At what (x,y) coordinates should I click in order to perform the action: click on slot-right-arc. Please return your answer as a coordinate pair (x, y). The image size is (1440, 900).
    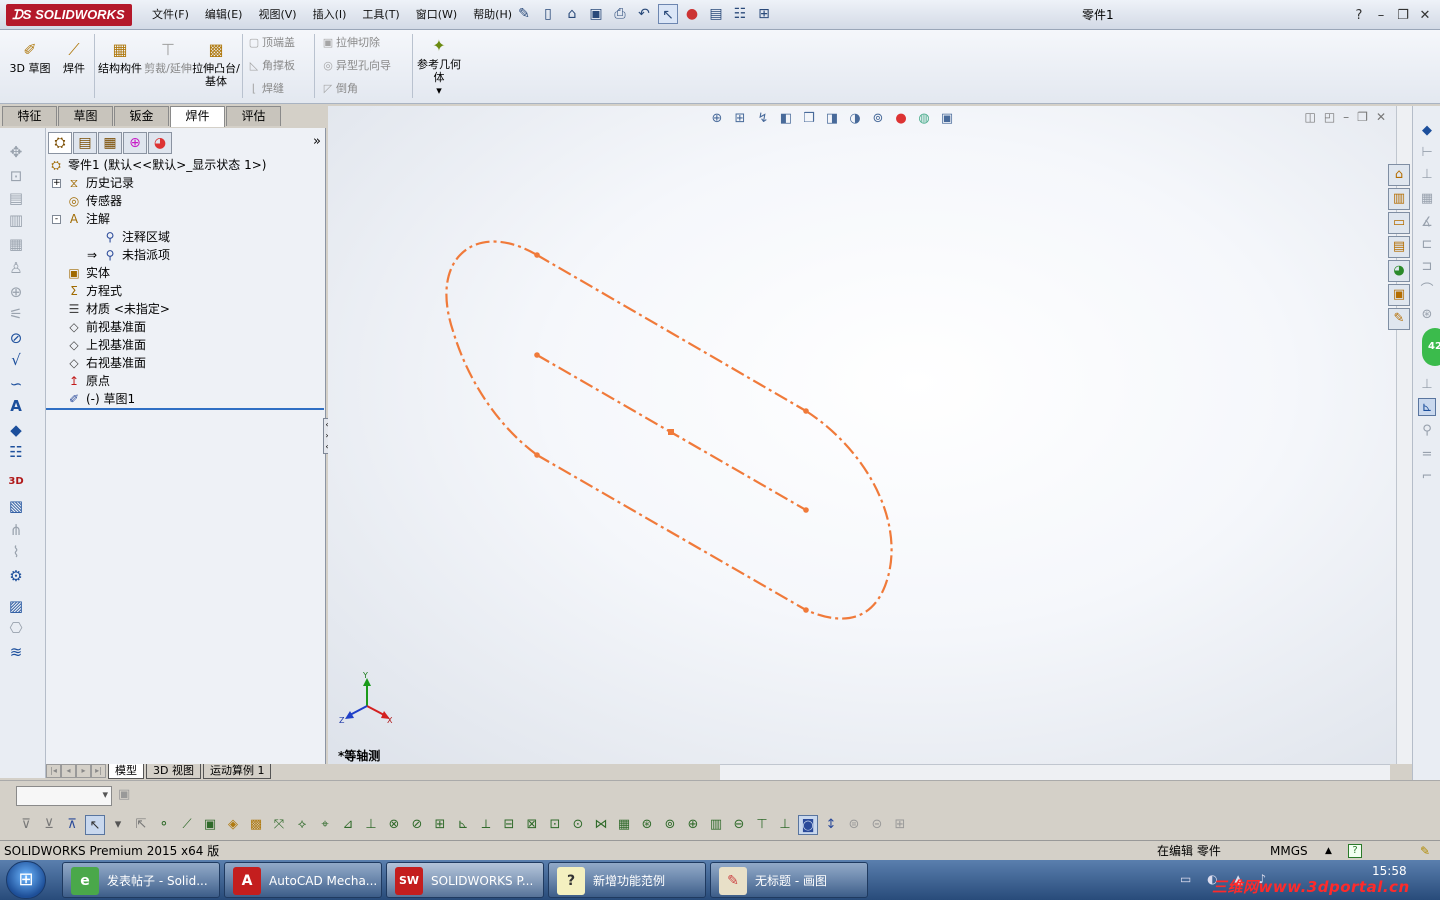
    Looking at the image, I should click on (849, 515).